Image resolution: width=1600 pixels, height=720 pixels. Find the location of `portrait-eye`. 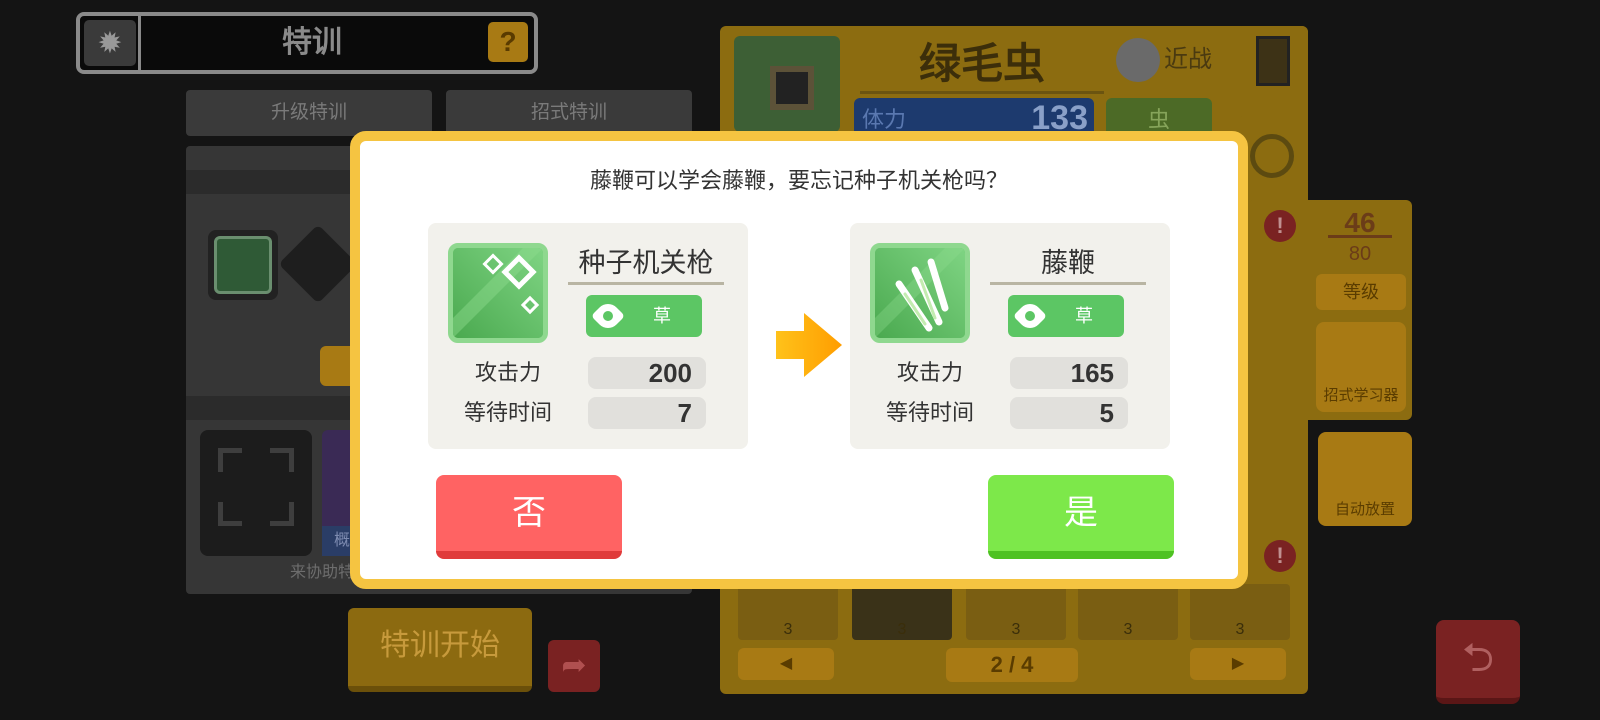

portrait-eye is located at coordinates (792, 88).